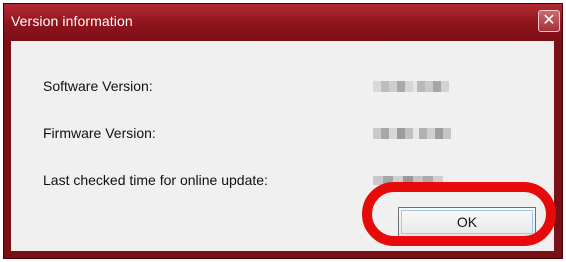 This screenshot has width=566, height=262. I want to click on firmware-version-label: Firmware Version:, so click(99, 133).